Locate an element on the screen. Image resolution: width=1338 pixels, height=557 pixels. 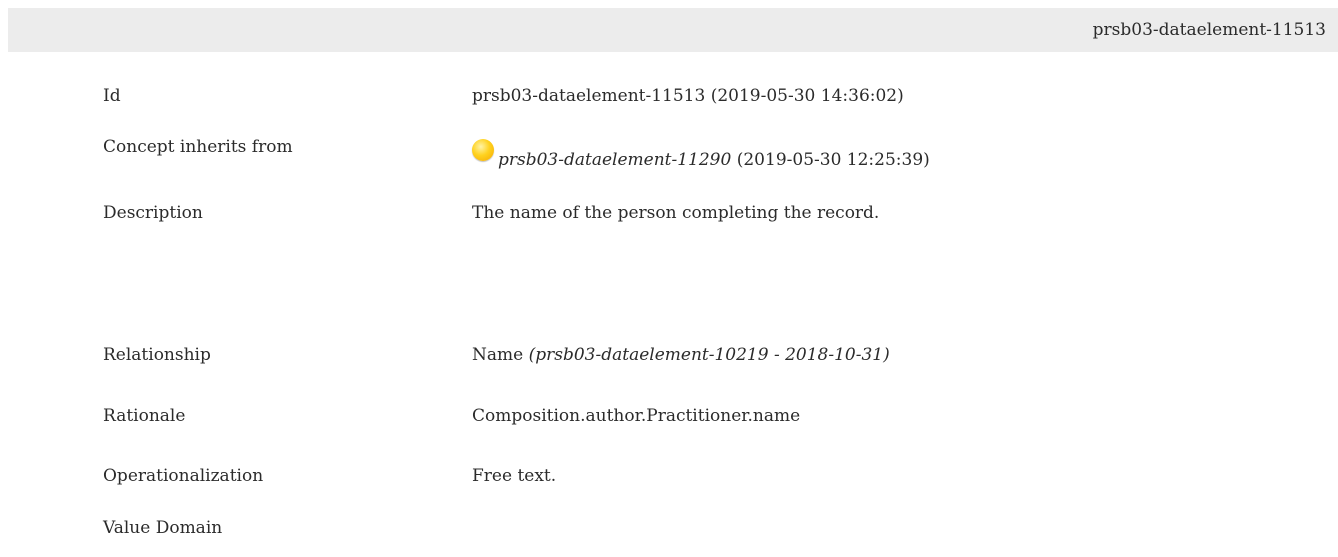
rationale-label: Rationale is located at coordinates (144, 416).